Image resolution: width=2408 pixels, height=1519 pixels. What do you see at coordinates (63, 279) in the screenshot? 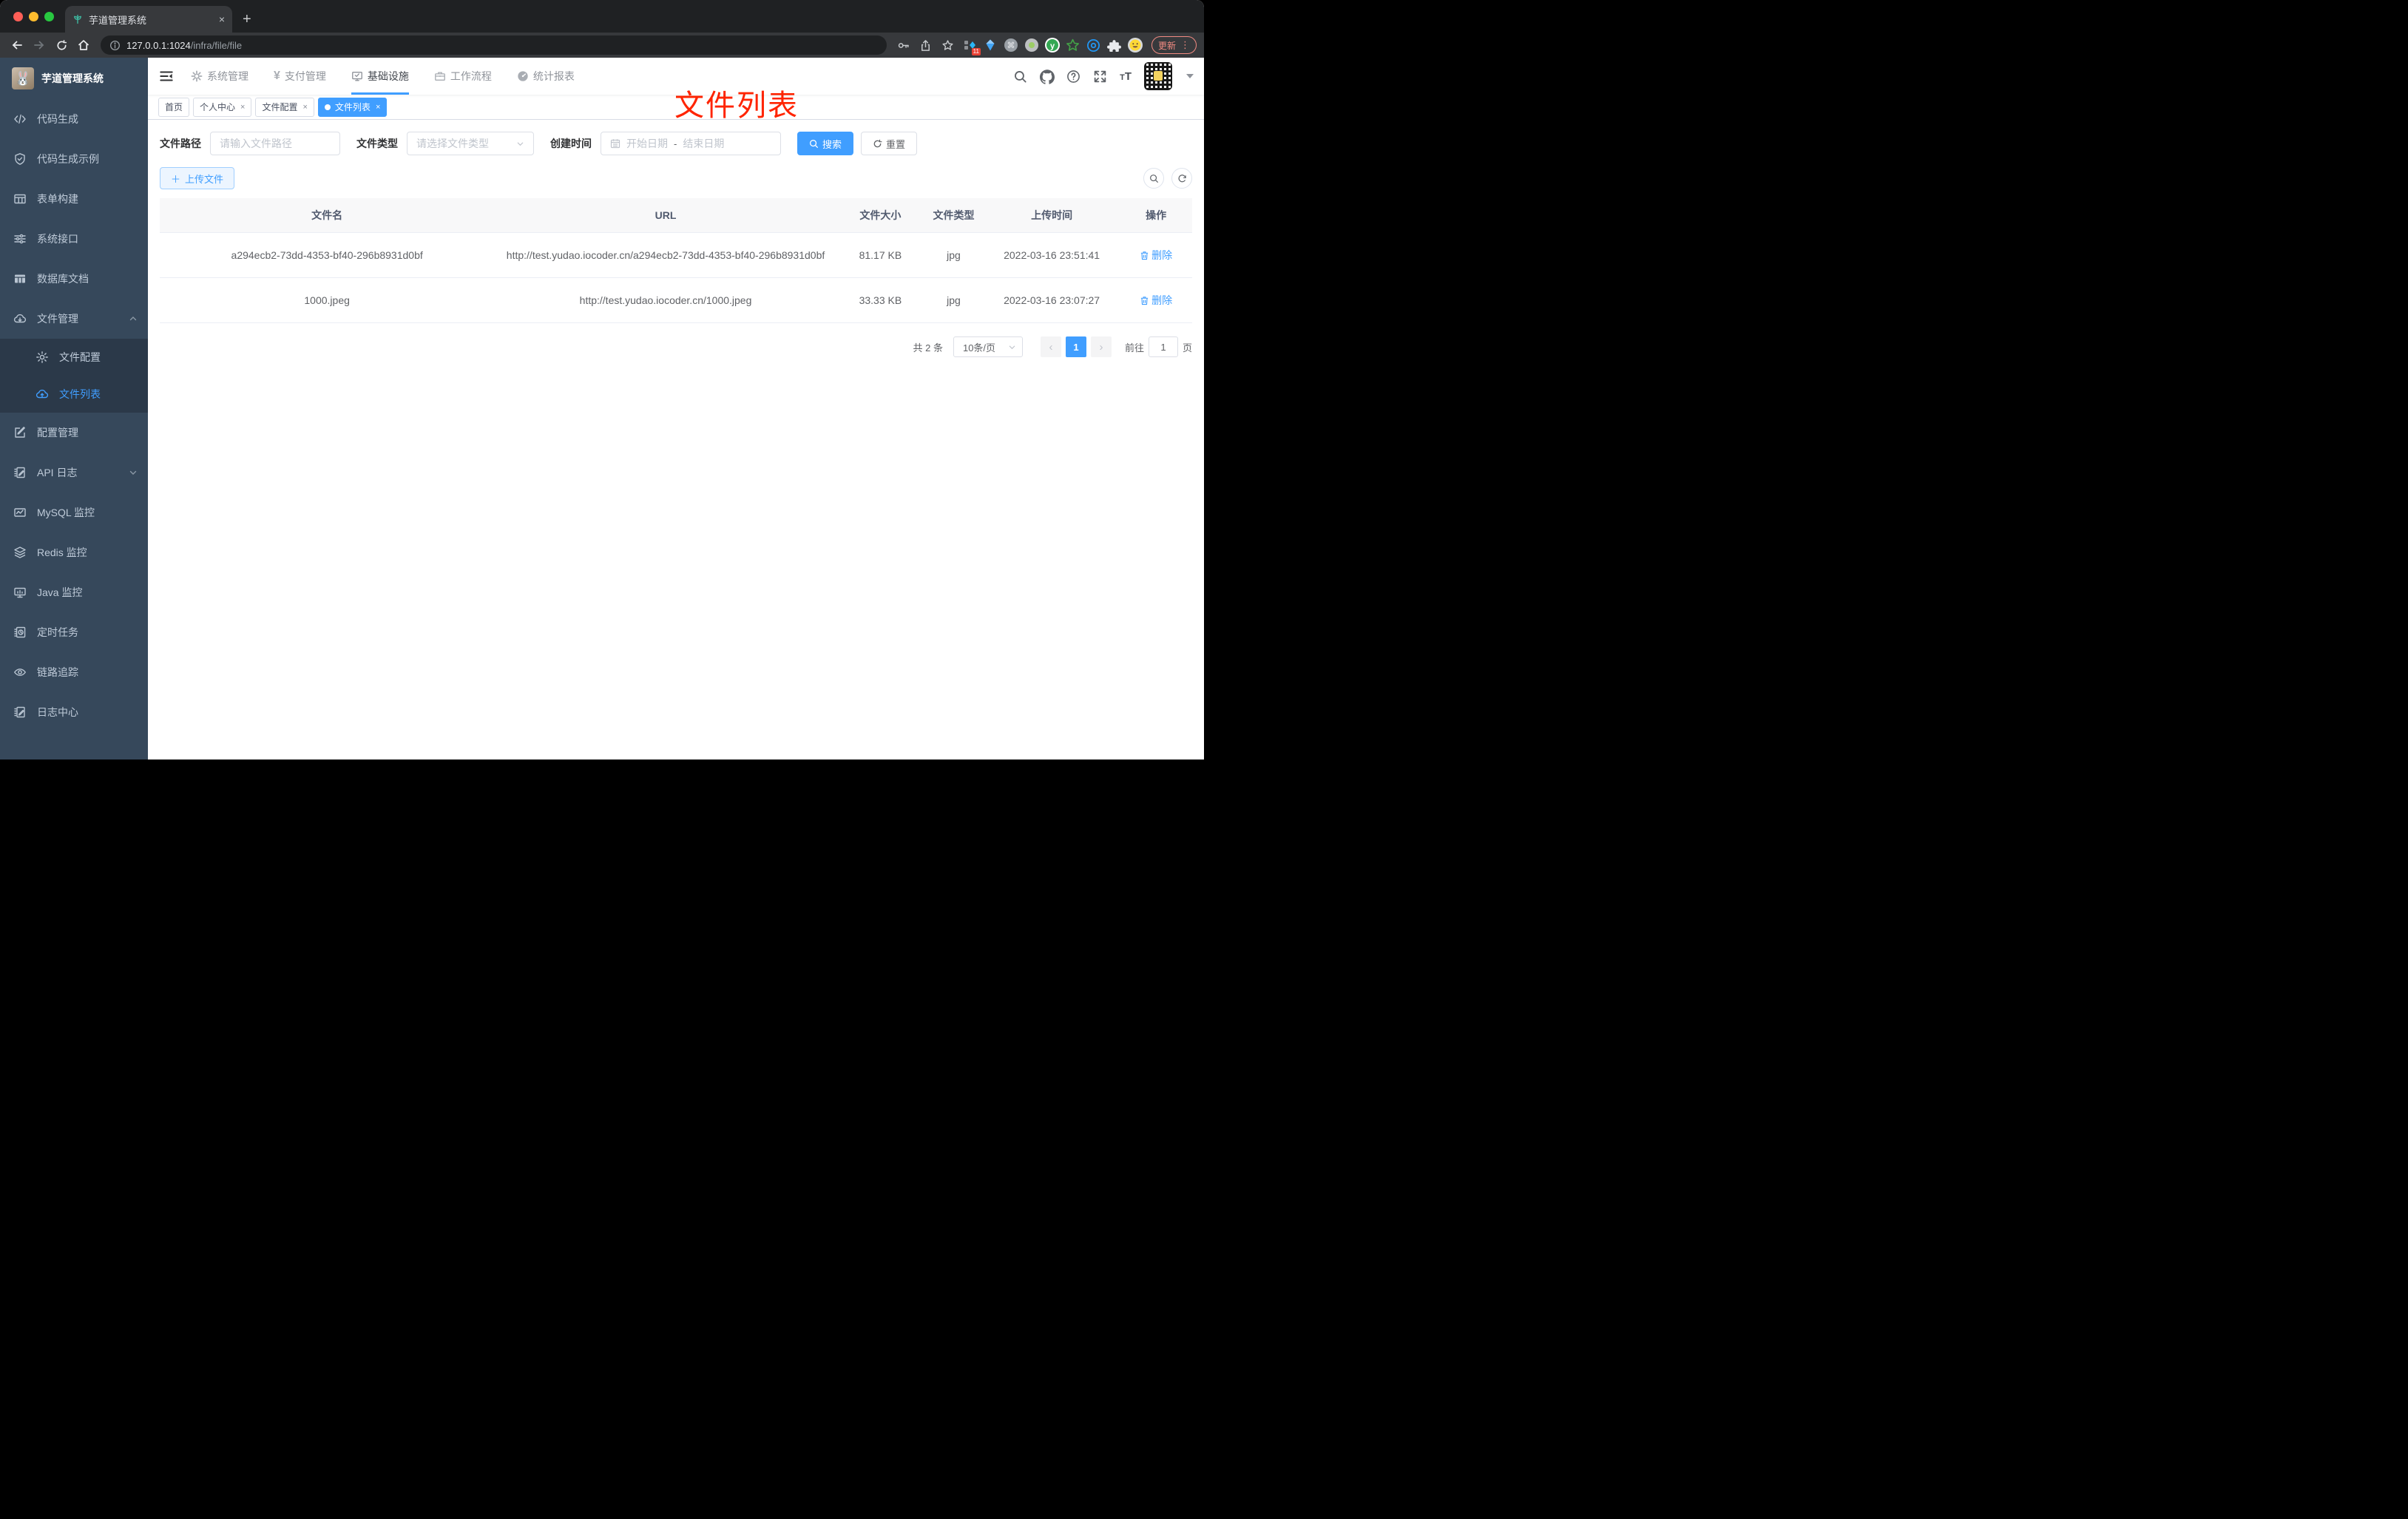
I see `sidebar-item-label: 数据库文档` at bounding box center [63, 279].